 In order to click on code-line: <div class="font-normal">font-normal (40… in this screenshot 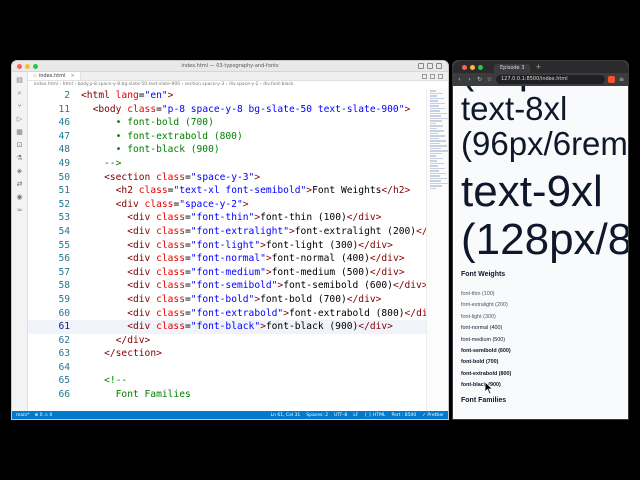, I will do `click(253, 259)`.